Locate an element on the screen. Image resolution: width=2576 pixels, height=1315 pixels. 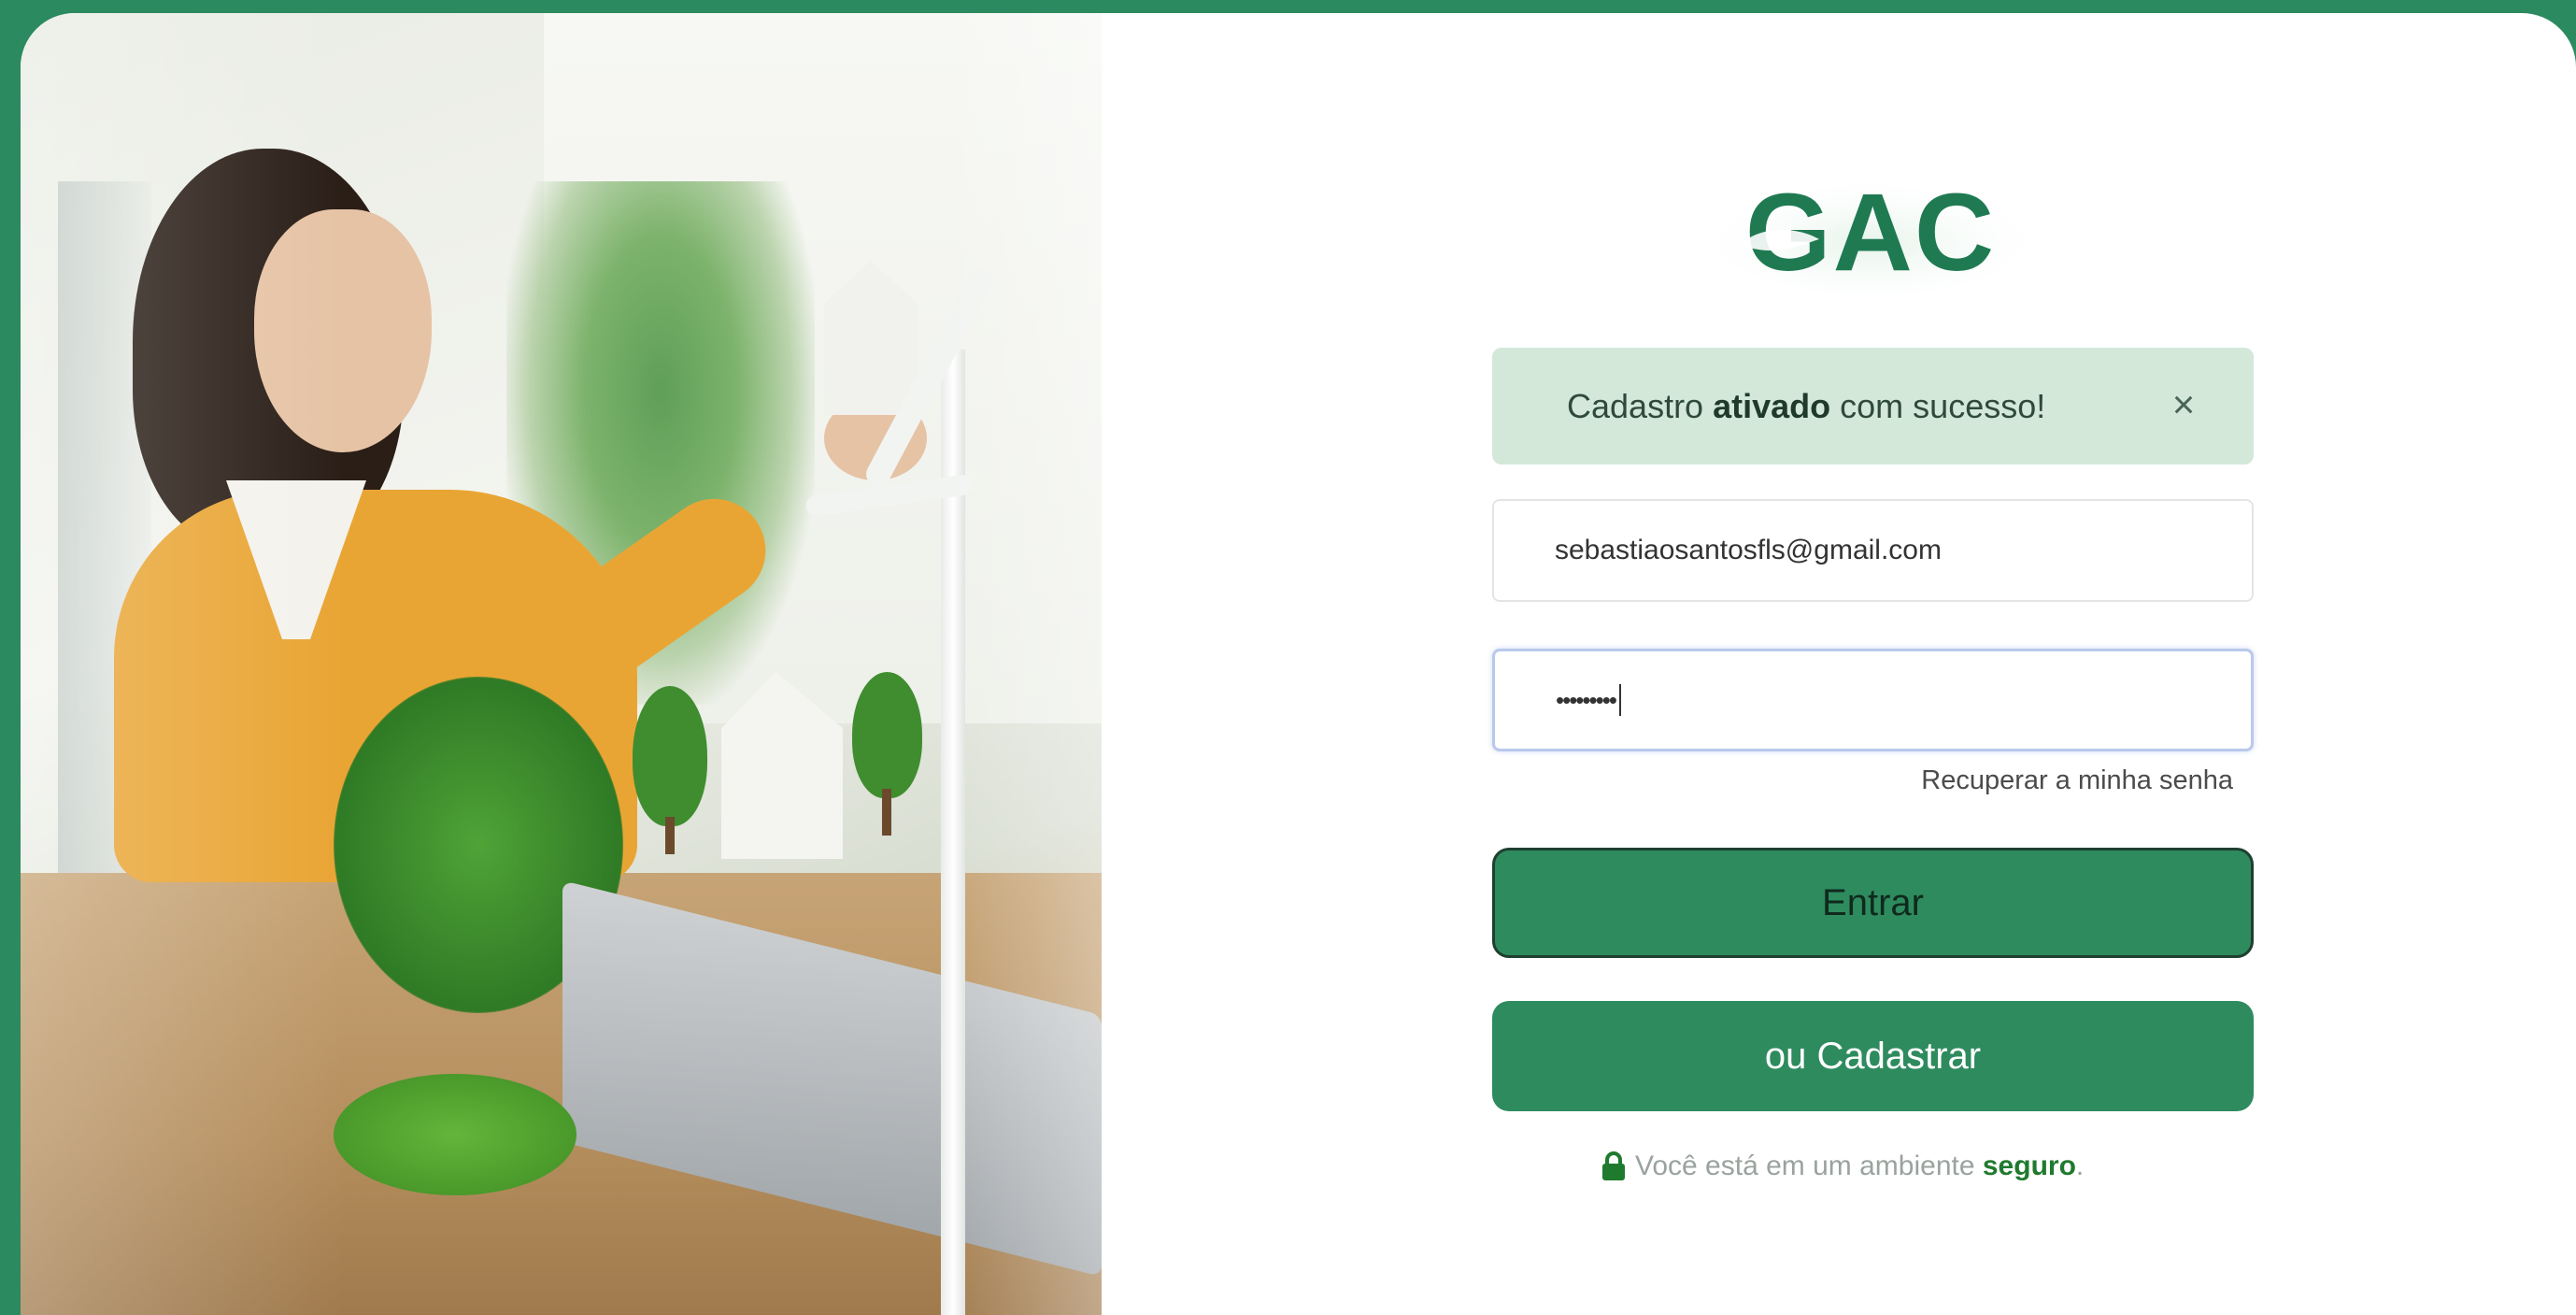
secure-prefix: Você está em um ambiente is located at coordinates (1805, 1166).